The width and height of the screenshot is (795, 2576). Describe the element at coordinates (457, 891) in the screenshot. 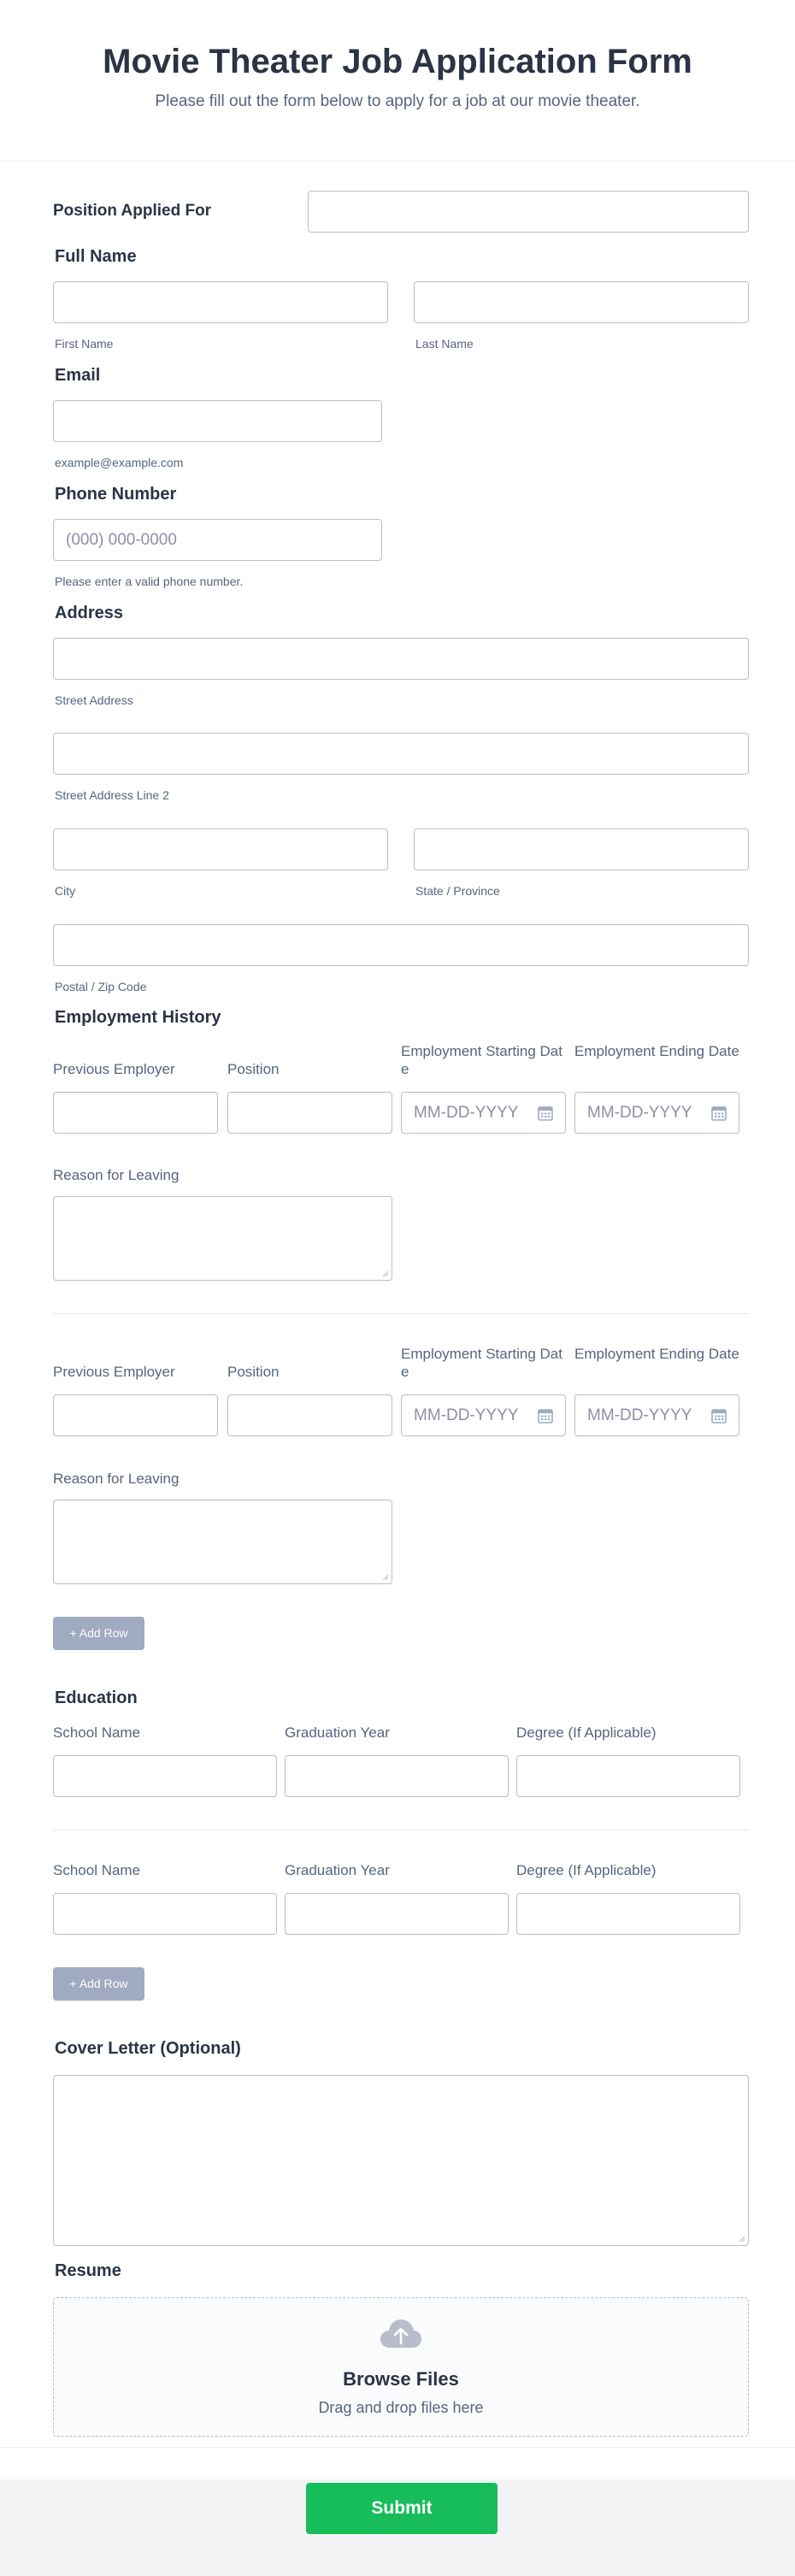

I see `state-sublabel: State / Province` at that location.